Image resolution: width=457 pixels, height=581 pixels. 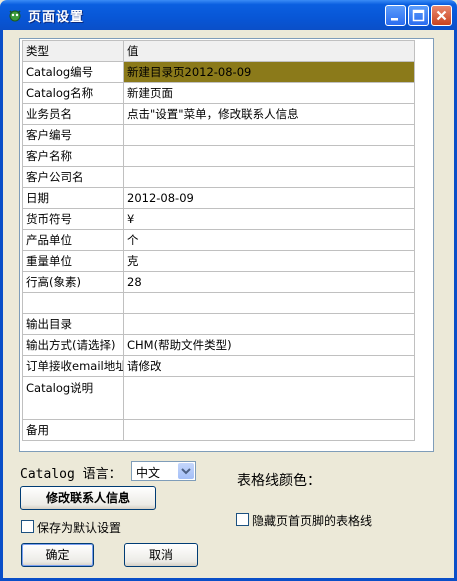 What do you see at coordinates (15, 15) in the screenshot?
I see `app-icon` at bounding box center [15, 15].